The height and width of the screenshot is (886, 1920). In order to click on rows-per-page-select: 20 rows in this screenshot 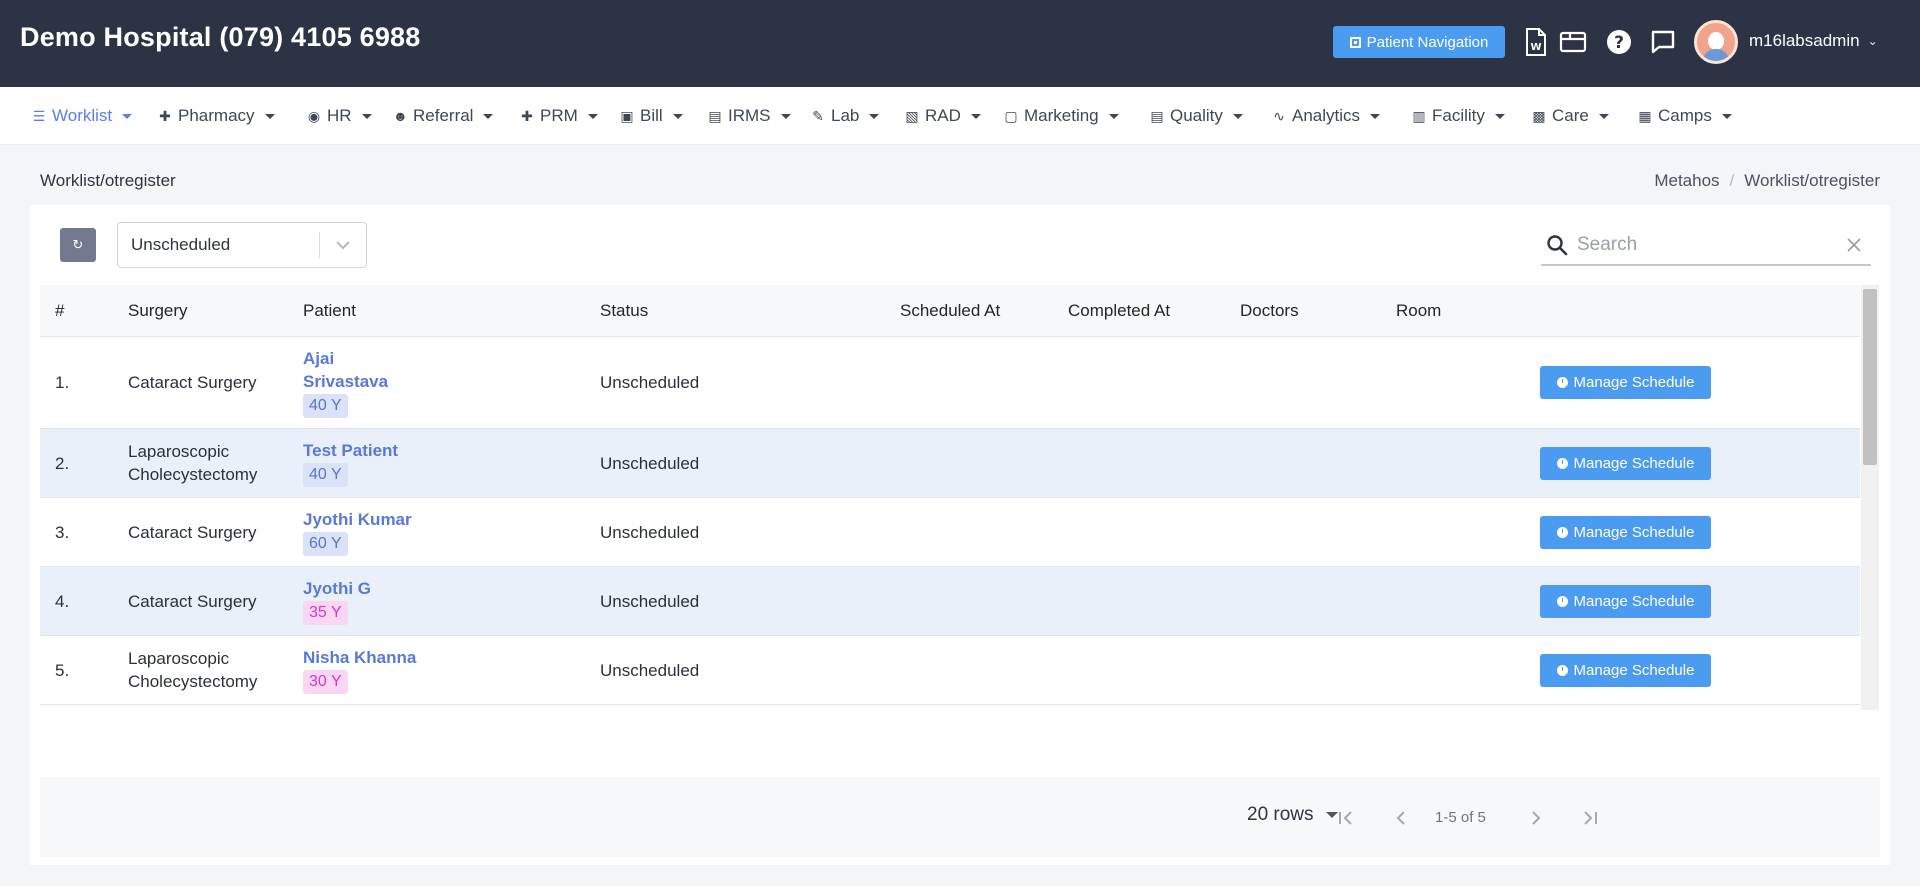, I will do `click(1292, 815)`.